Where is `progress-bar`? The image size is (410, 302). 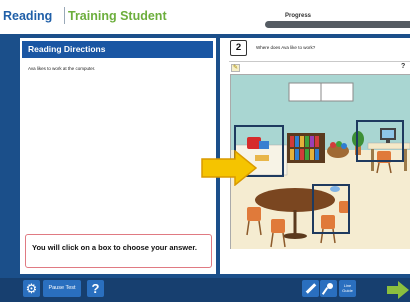
progress-bar is located at coordinates (337, 24).